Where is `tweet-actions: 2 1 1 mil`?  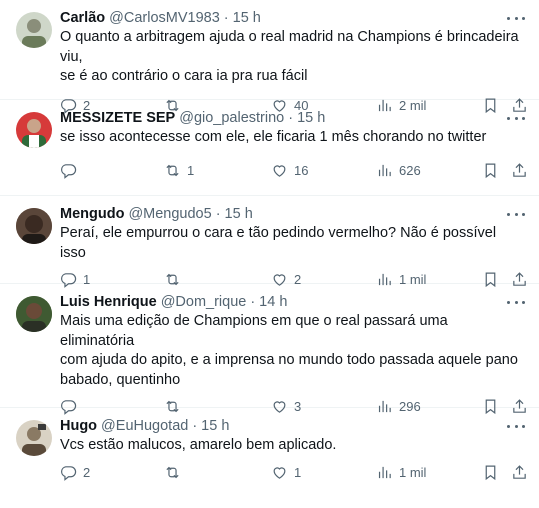 tweet-actions: 2 1 1 mil is located at coordinates (294, 473).